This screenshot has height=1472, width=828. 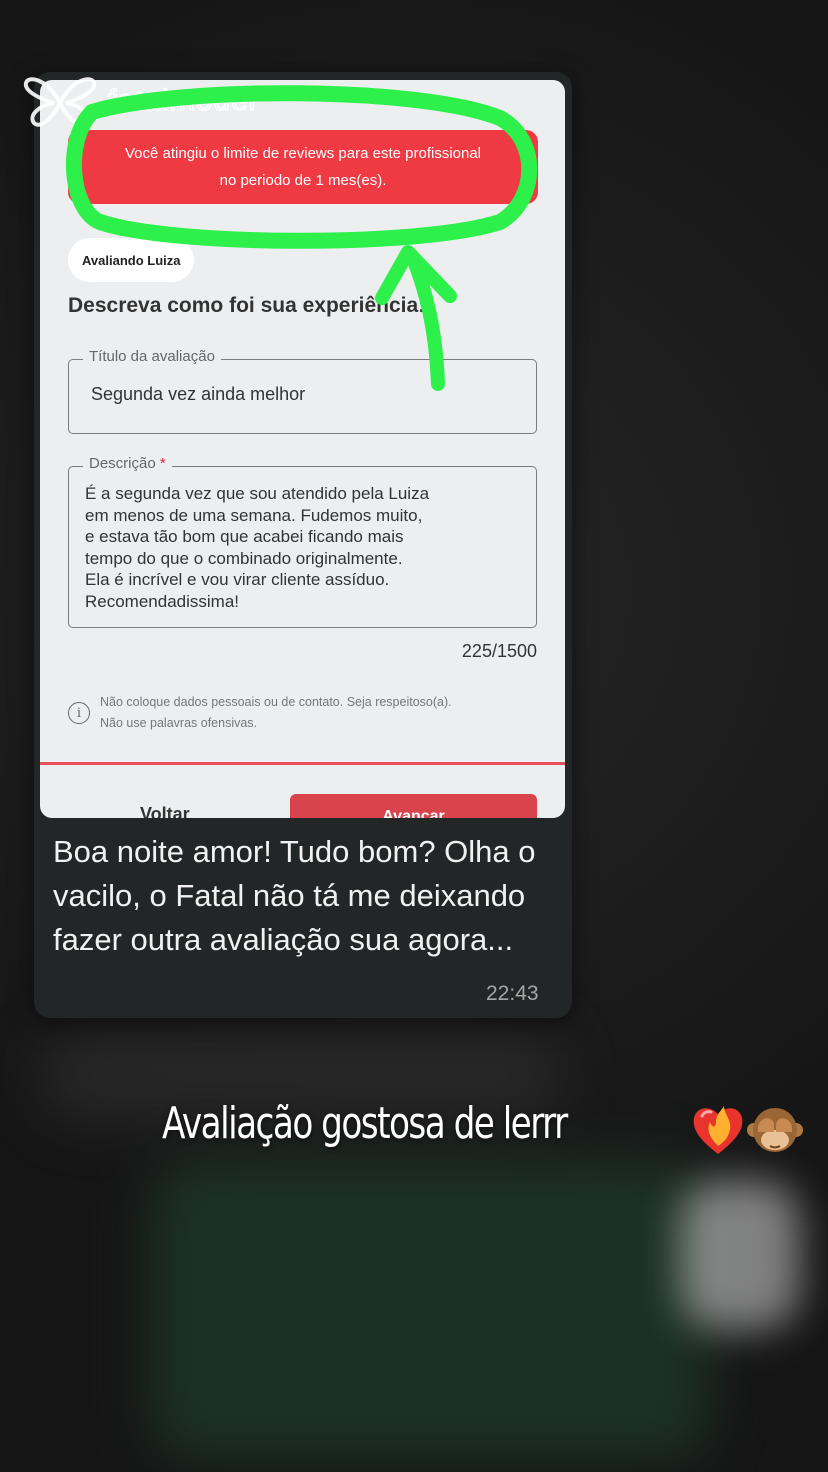 I want to click on review-title-value: Segunda vez ainda melhor, so click(x=198, y=394).